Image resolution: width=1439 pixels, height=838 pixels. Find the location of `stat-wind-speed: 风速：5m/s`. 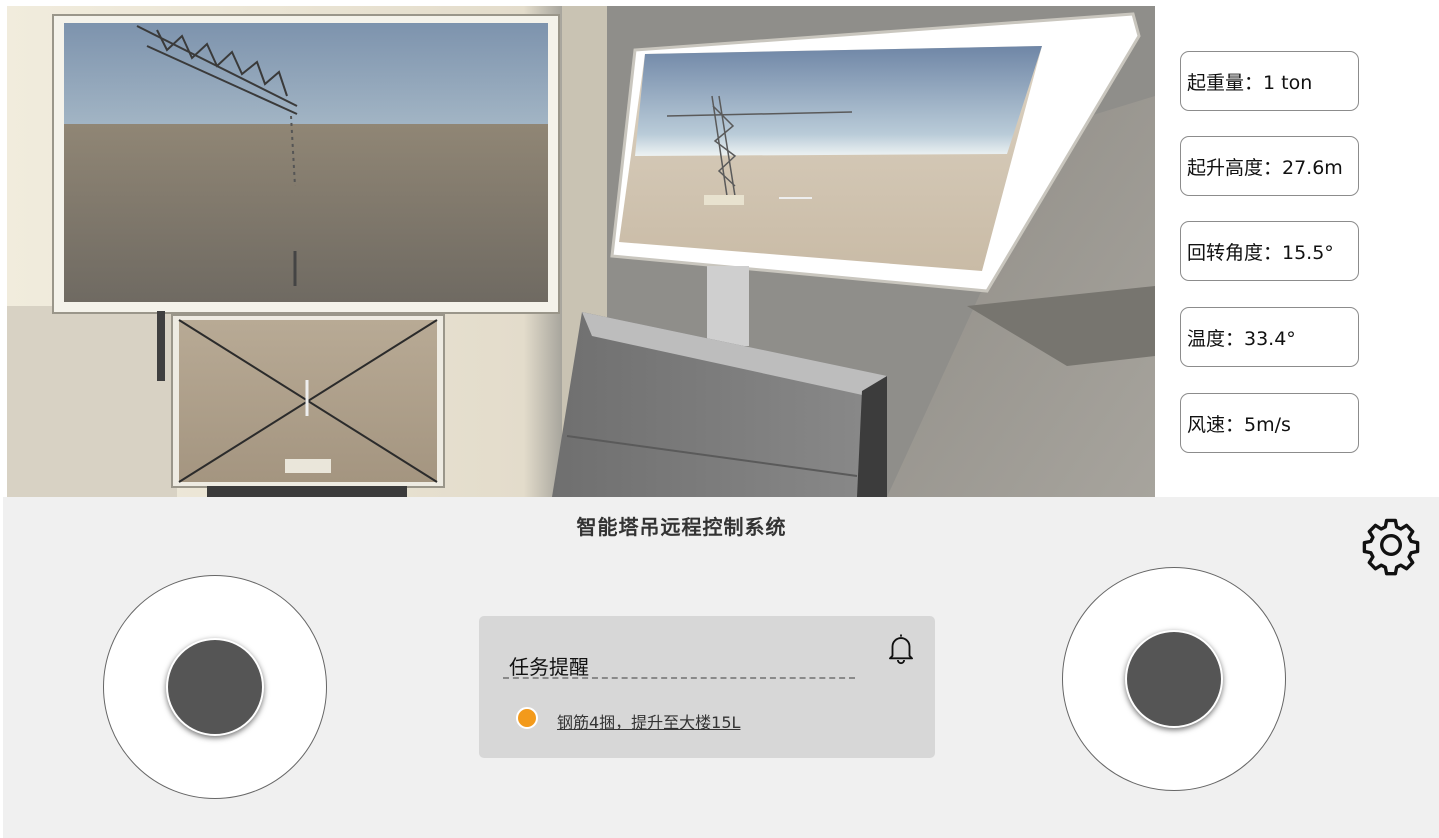

stat-wind-speed: 风速：5m/s is located at coordinates (1269, 423).